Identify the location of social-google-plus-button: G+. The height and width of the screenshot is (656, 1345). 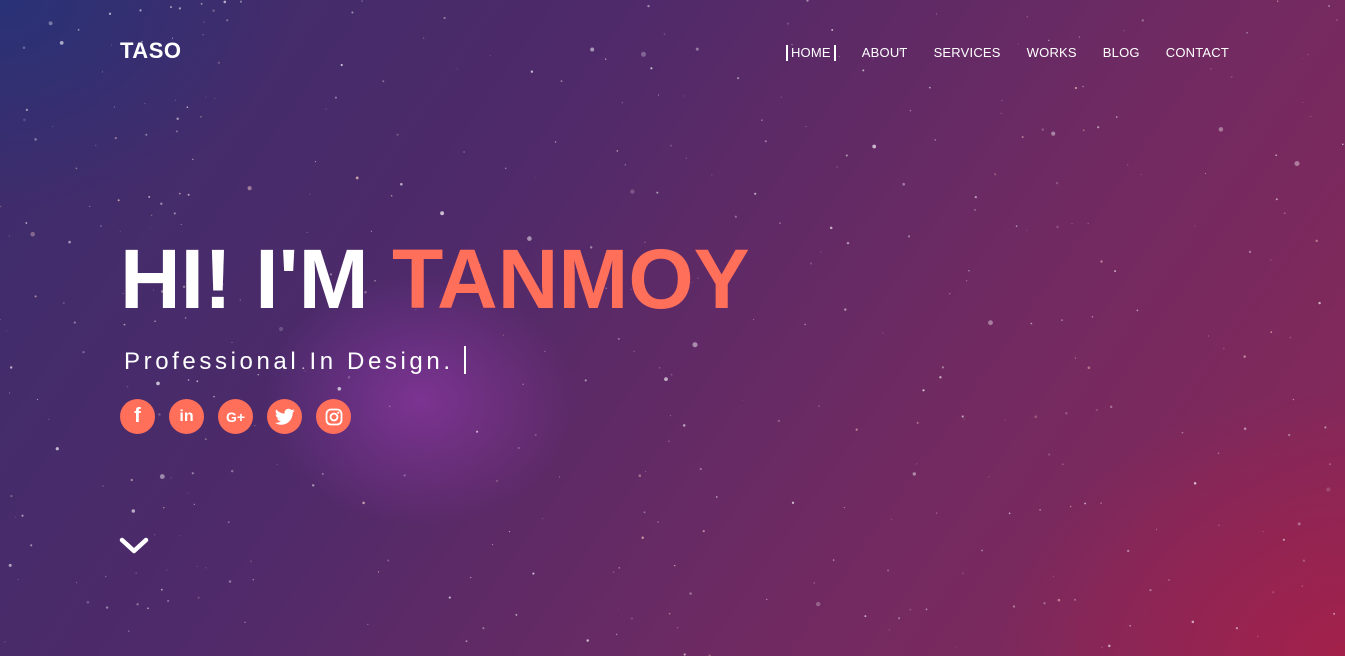
(235, 416).